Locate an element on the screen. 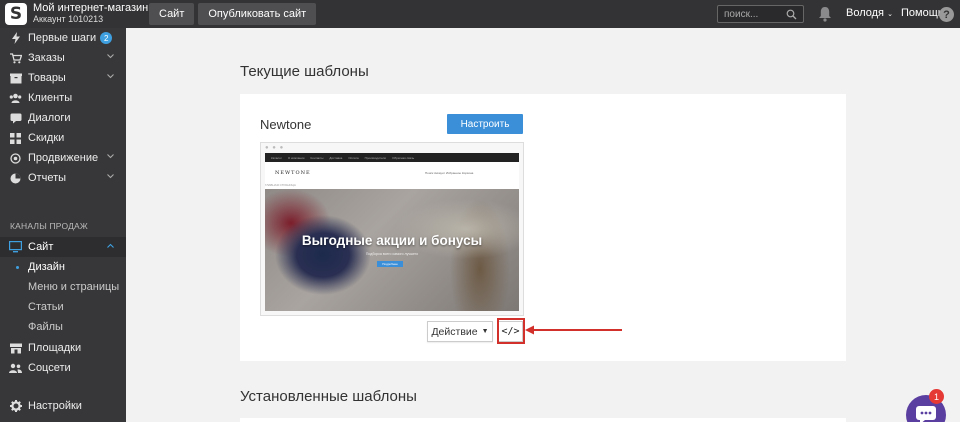 This screenshot has width=960, height=422. cart-icon is located at coordinates (15, 58).